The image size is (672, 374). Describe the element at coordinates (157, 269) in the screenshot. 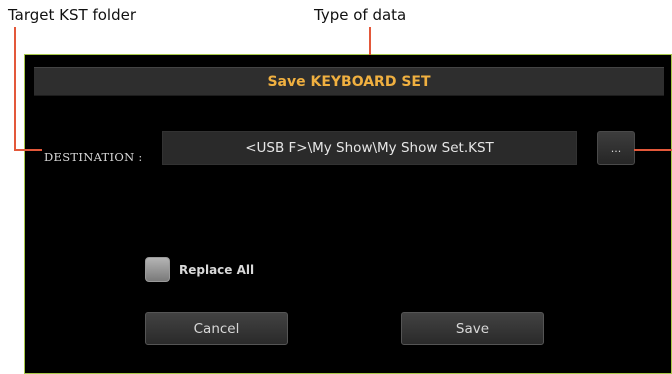

I see `replace-all-checkbox` at that location.